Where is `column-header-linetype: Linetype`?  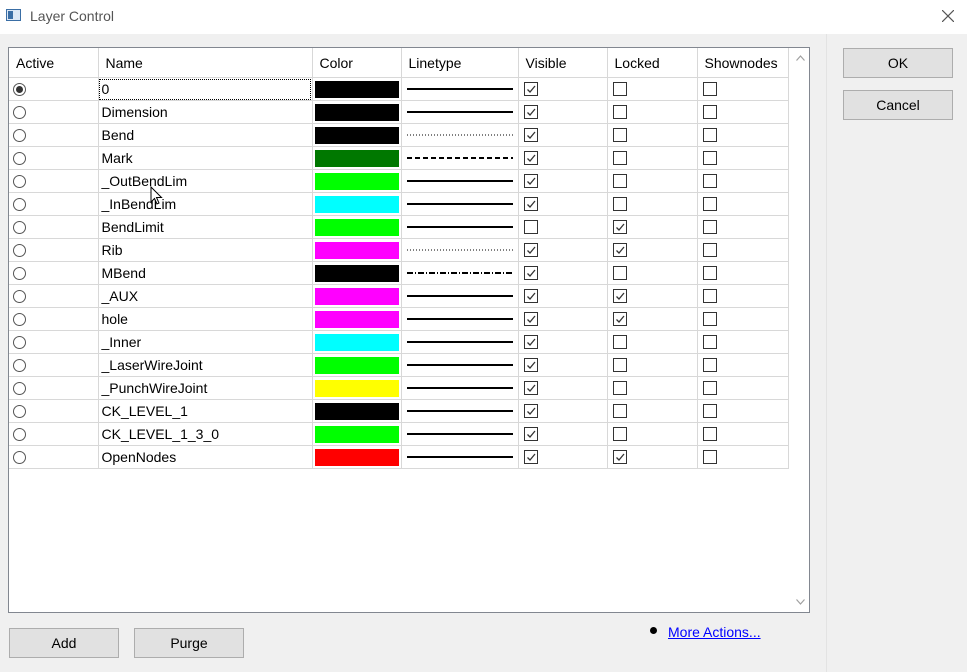 column-header-linetype: Linetype is located at coordinates (460, 63).